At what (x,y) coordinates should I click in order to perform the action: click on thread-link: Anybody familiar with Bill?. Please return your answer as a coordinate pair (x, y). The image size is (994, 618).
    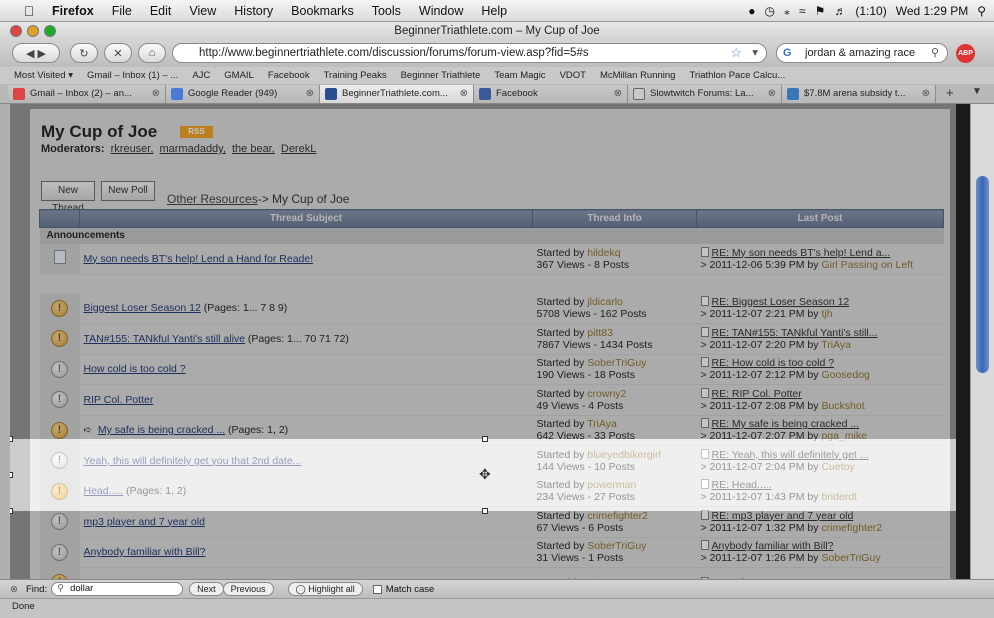
    Looking at the image, I should click on (145, 552).